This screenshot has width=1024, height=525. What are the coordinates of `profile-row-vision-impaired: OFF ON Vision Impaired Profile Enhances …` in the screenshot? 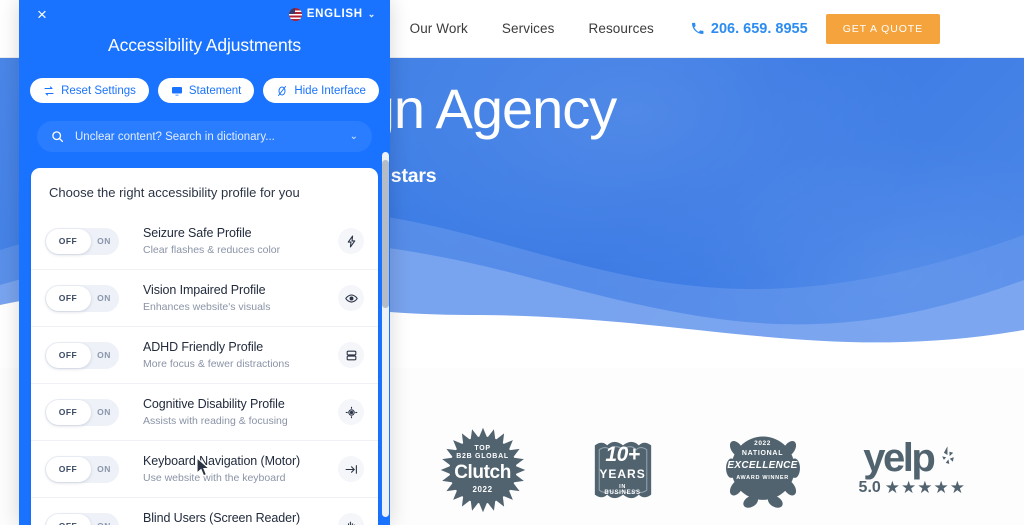 It's located at (204, 297).